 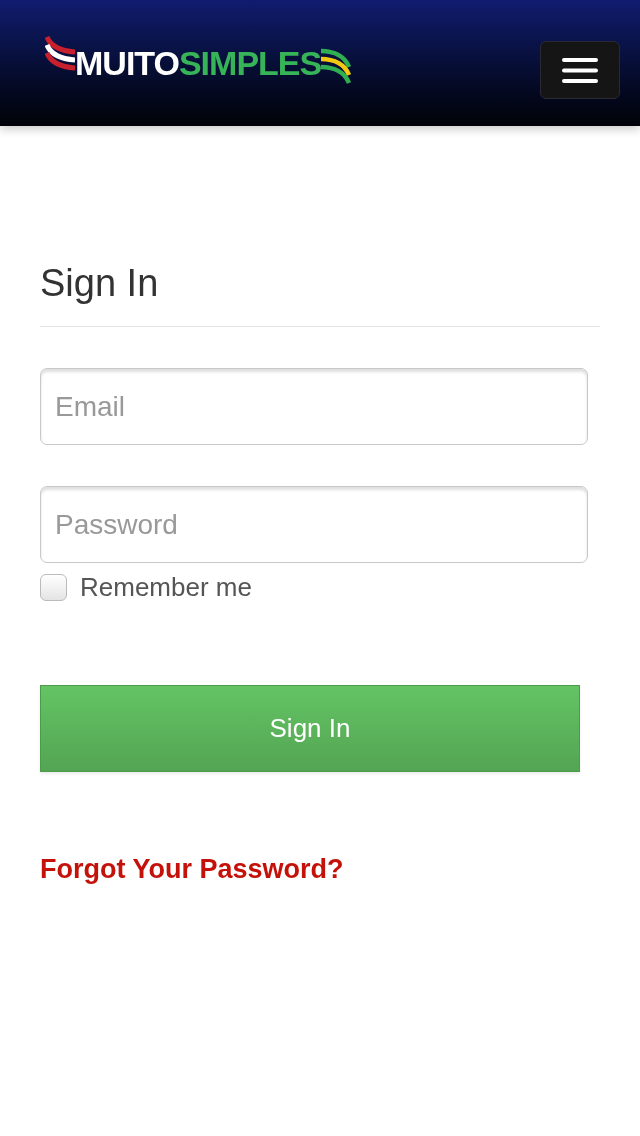 I want to click on logo-text: MUITOSIMPLES, so click(x=198, y=63).